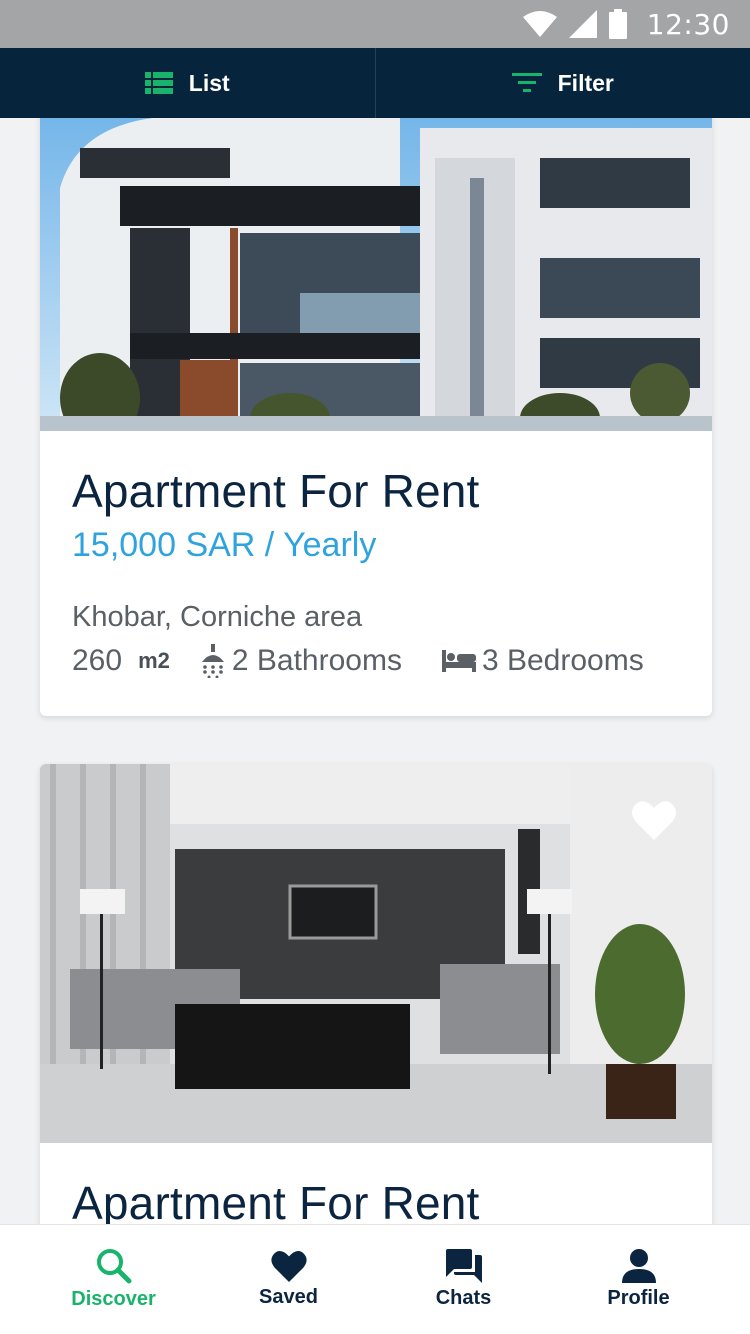 This screenshot has width=750, height=1334. I want to click on nav-discover-label: Discover, so click(113, 1299).